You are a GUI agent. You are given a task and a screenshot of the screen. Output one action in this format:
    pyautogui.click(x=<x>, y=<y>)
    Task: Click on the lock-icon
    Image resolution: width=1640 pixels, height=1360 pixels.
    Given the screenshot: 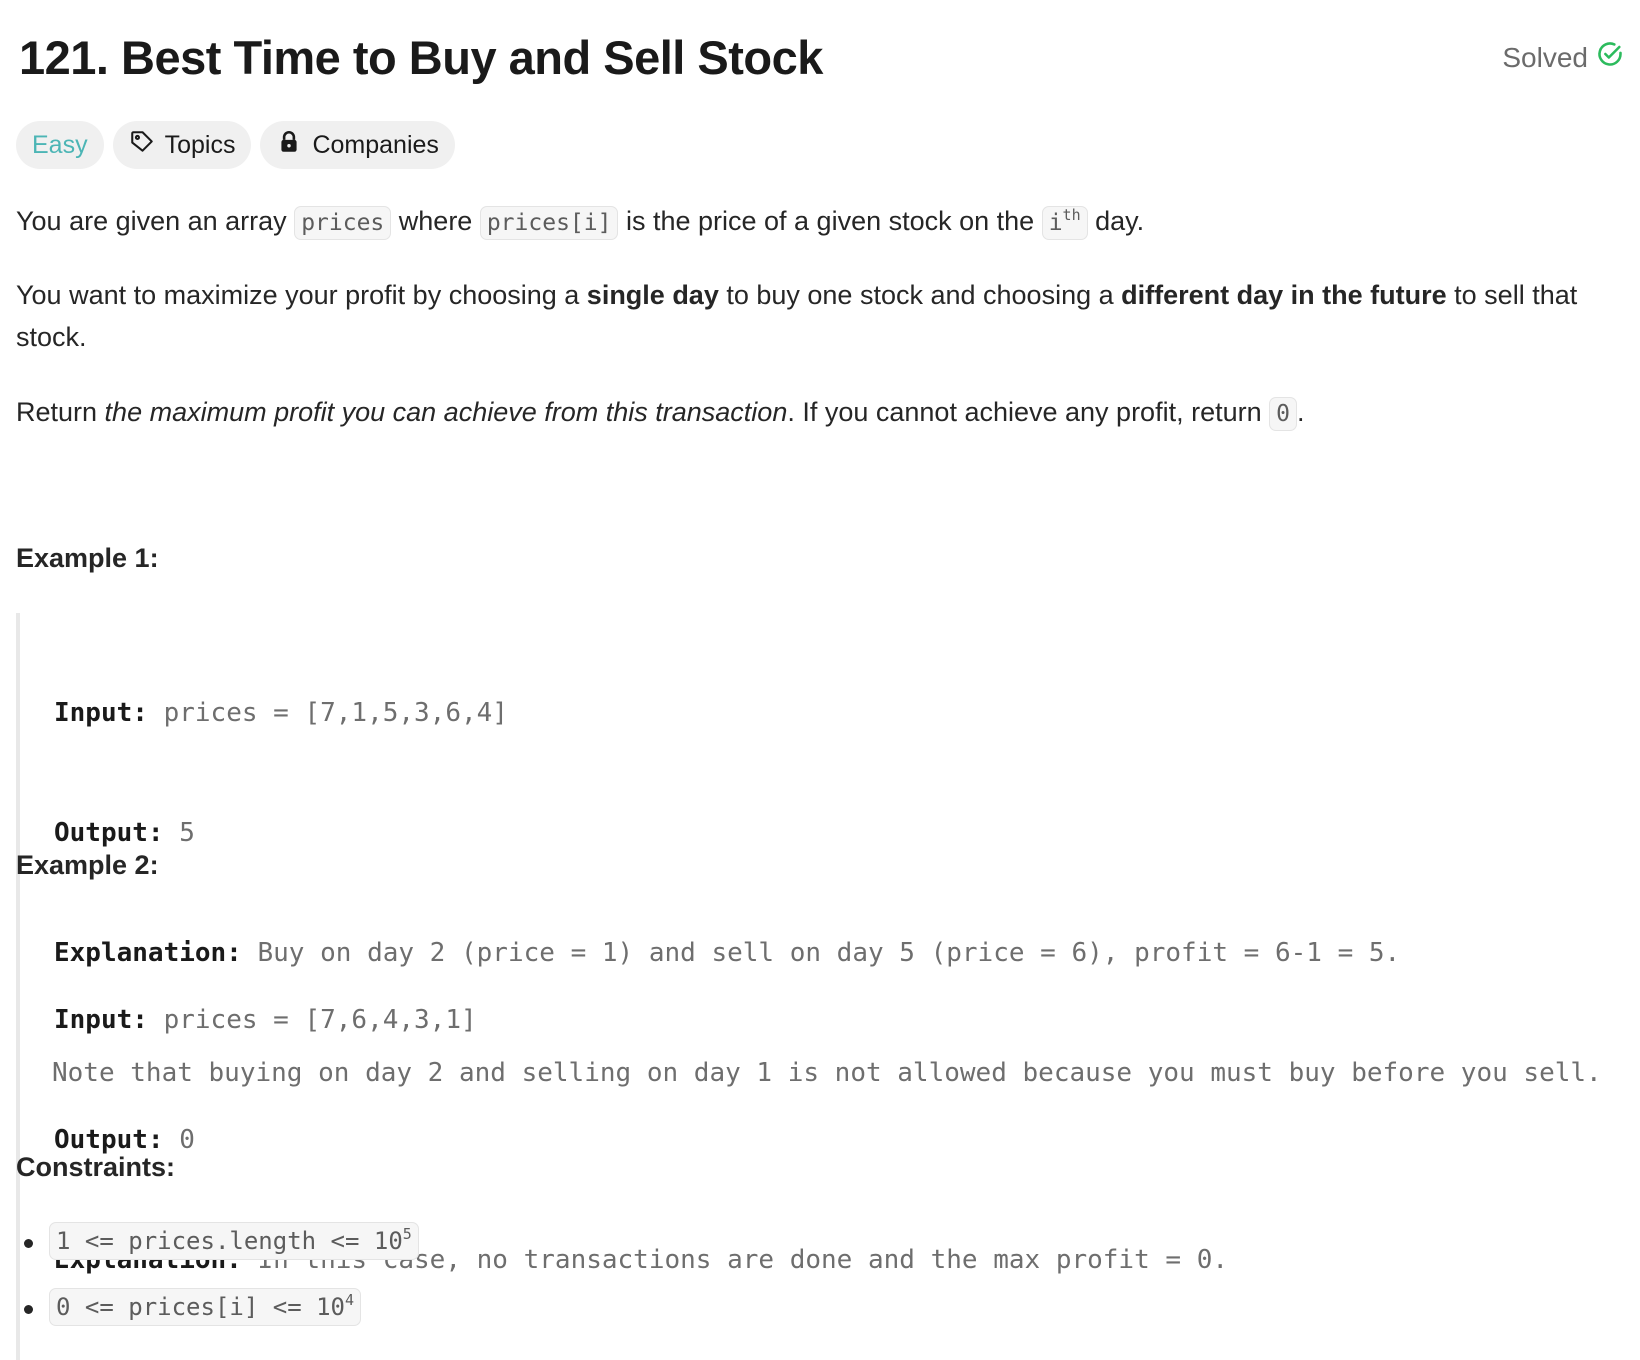 What is the action you would take?
    pyautogui.click(x=289, y=145)
    